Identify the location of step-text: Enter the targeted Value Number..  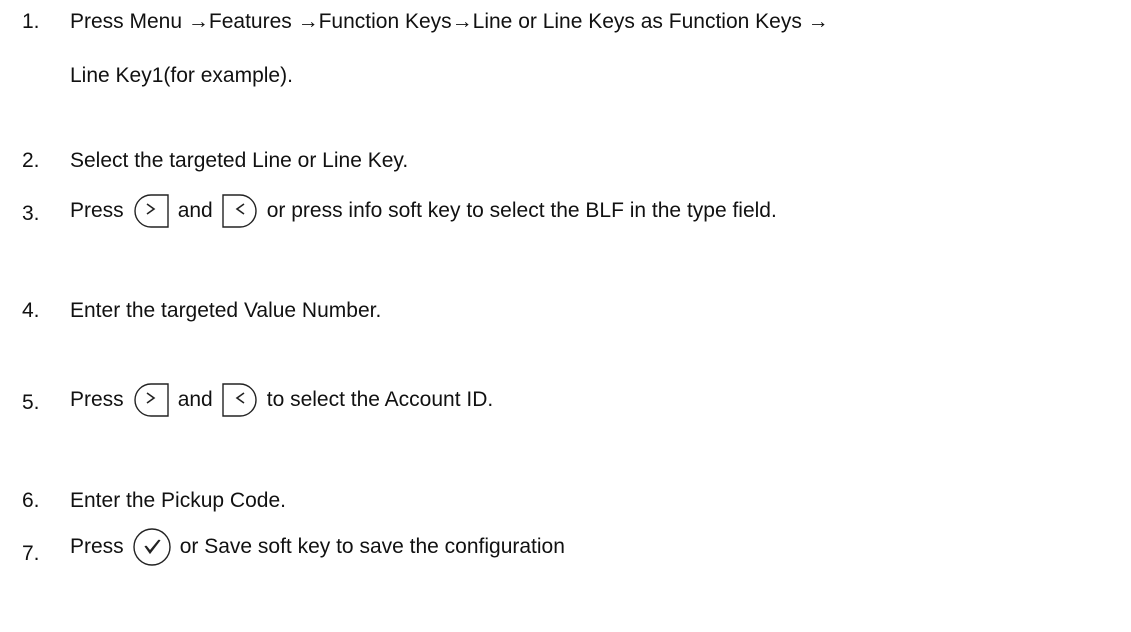
(226, 310).